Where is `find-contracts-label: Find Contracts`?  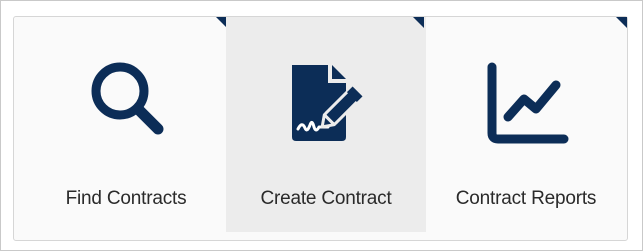 find-contracts-label: Find Contracts is located at coordinates (126, 198).